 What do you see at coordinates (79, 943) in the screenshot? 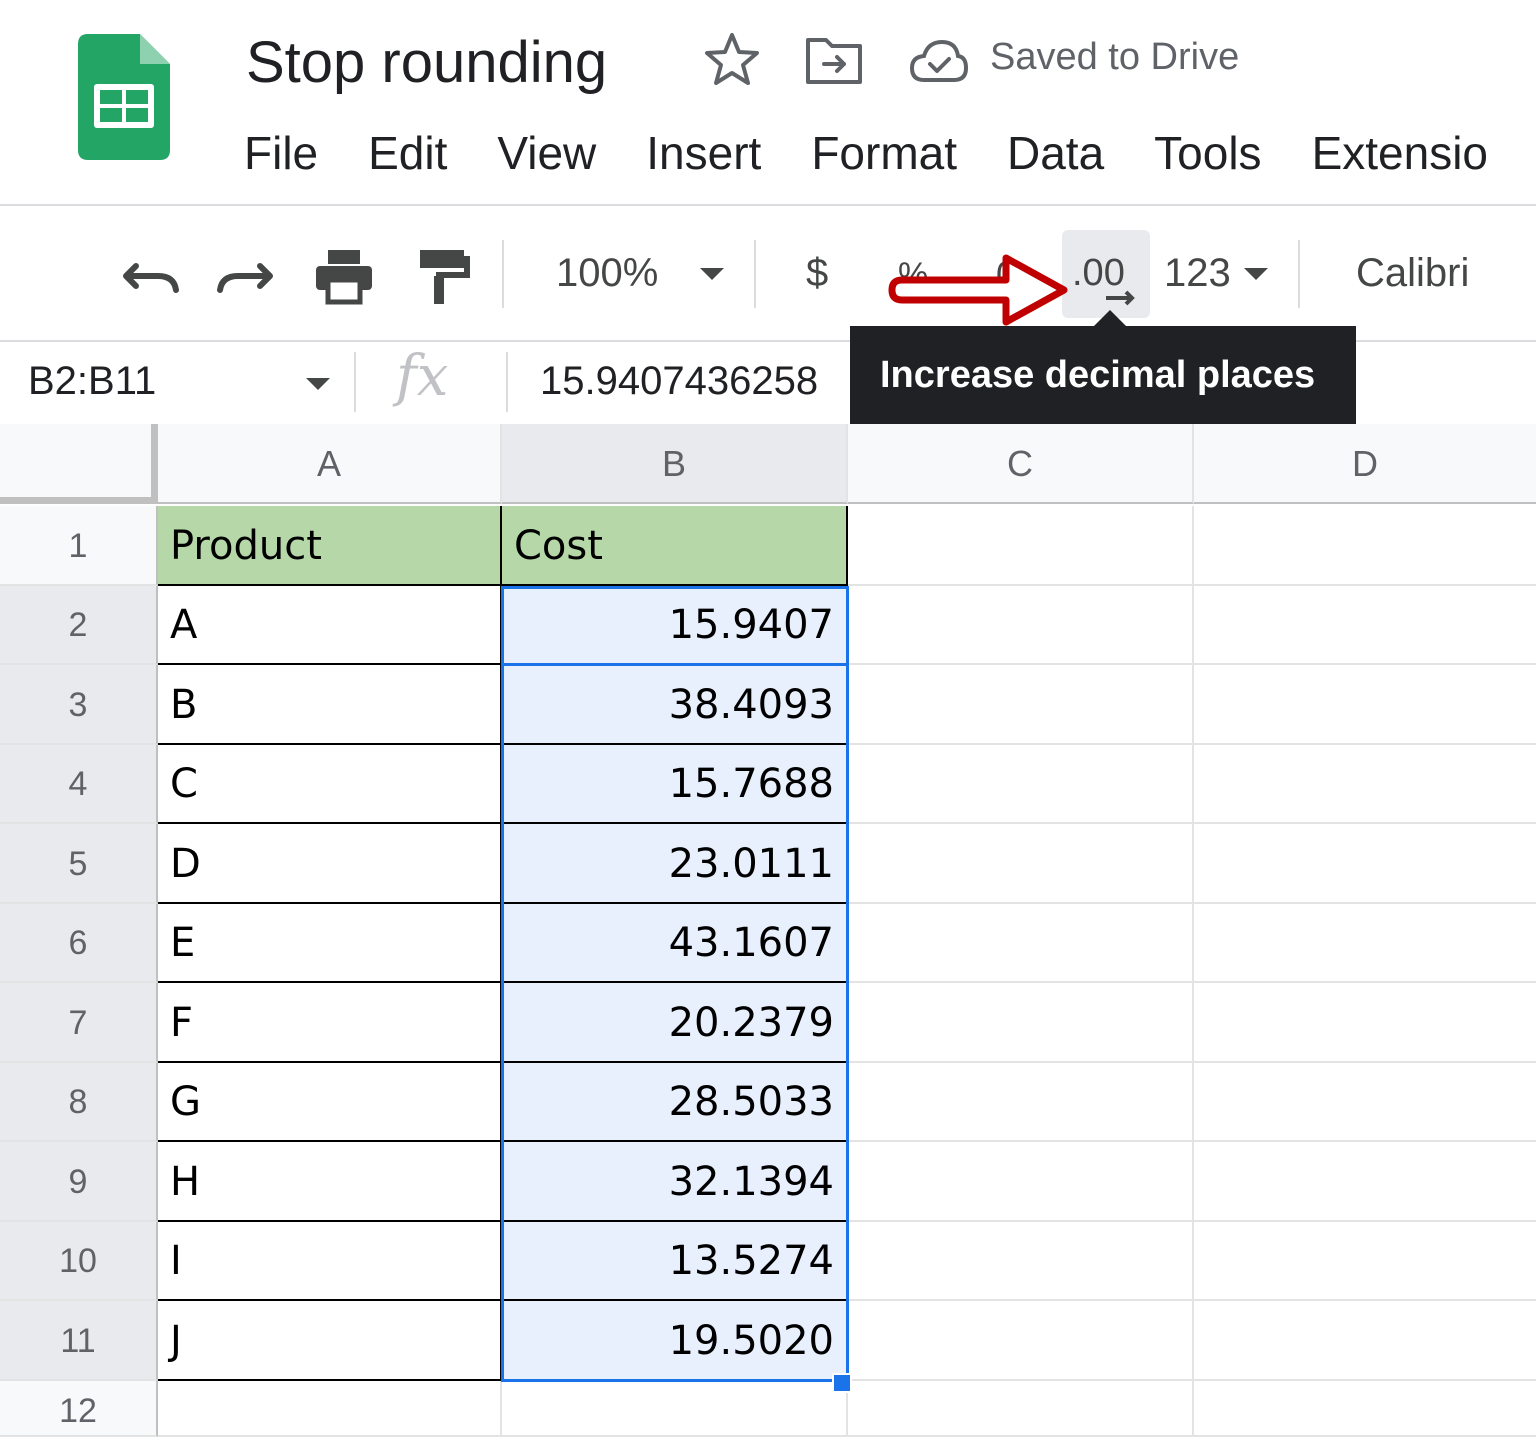
I see `row-header-6: 6` at bounding box center [79, 943].